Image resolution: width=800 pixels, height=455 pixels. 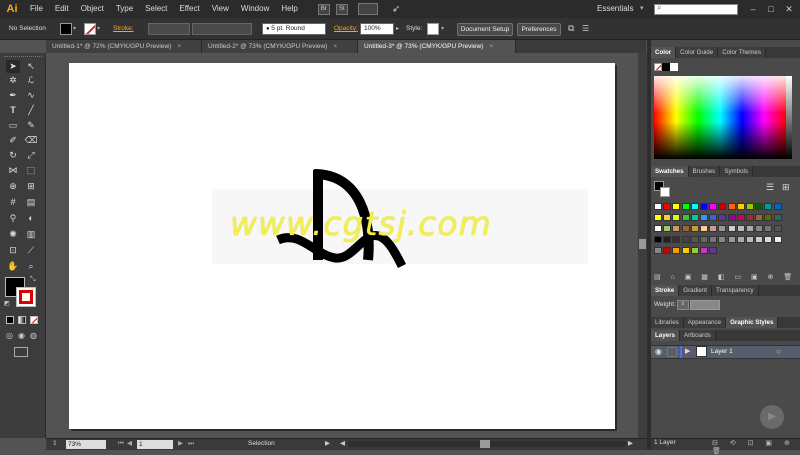 I want to click on scale-tool-icon: ⤢, so click(x=31, y=155).